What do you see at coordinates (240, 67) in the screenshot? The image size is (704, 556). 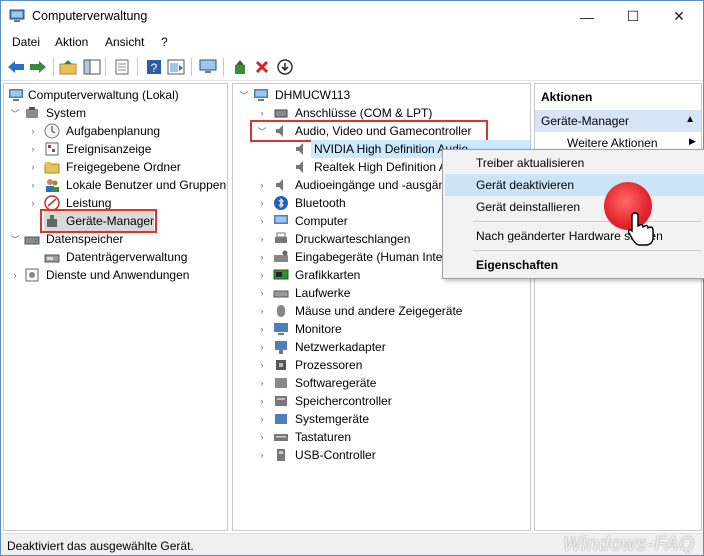 I see `update-driver-icon` at bounding box center [240, 67].